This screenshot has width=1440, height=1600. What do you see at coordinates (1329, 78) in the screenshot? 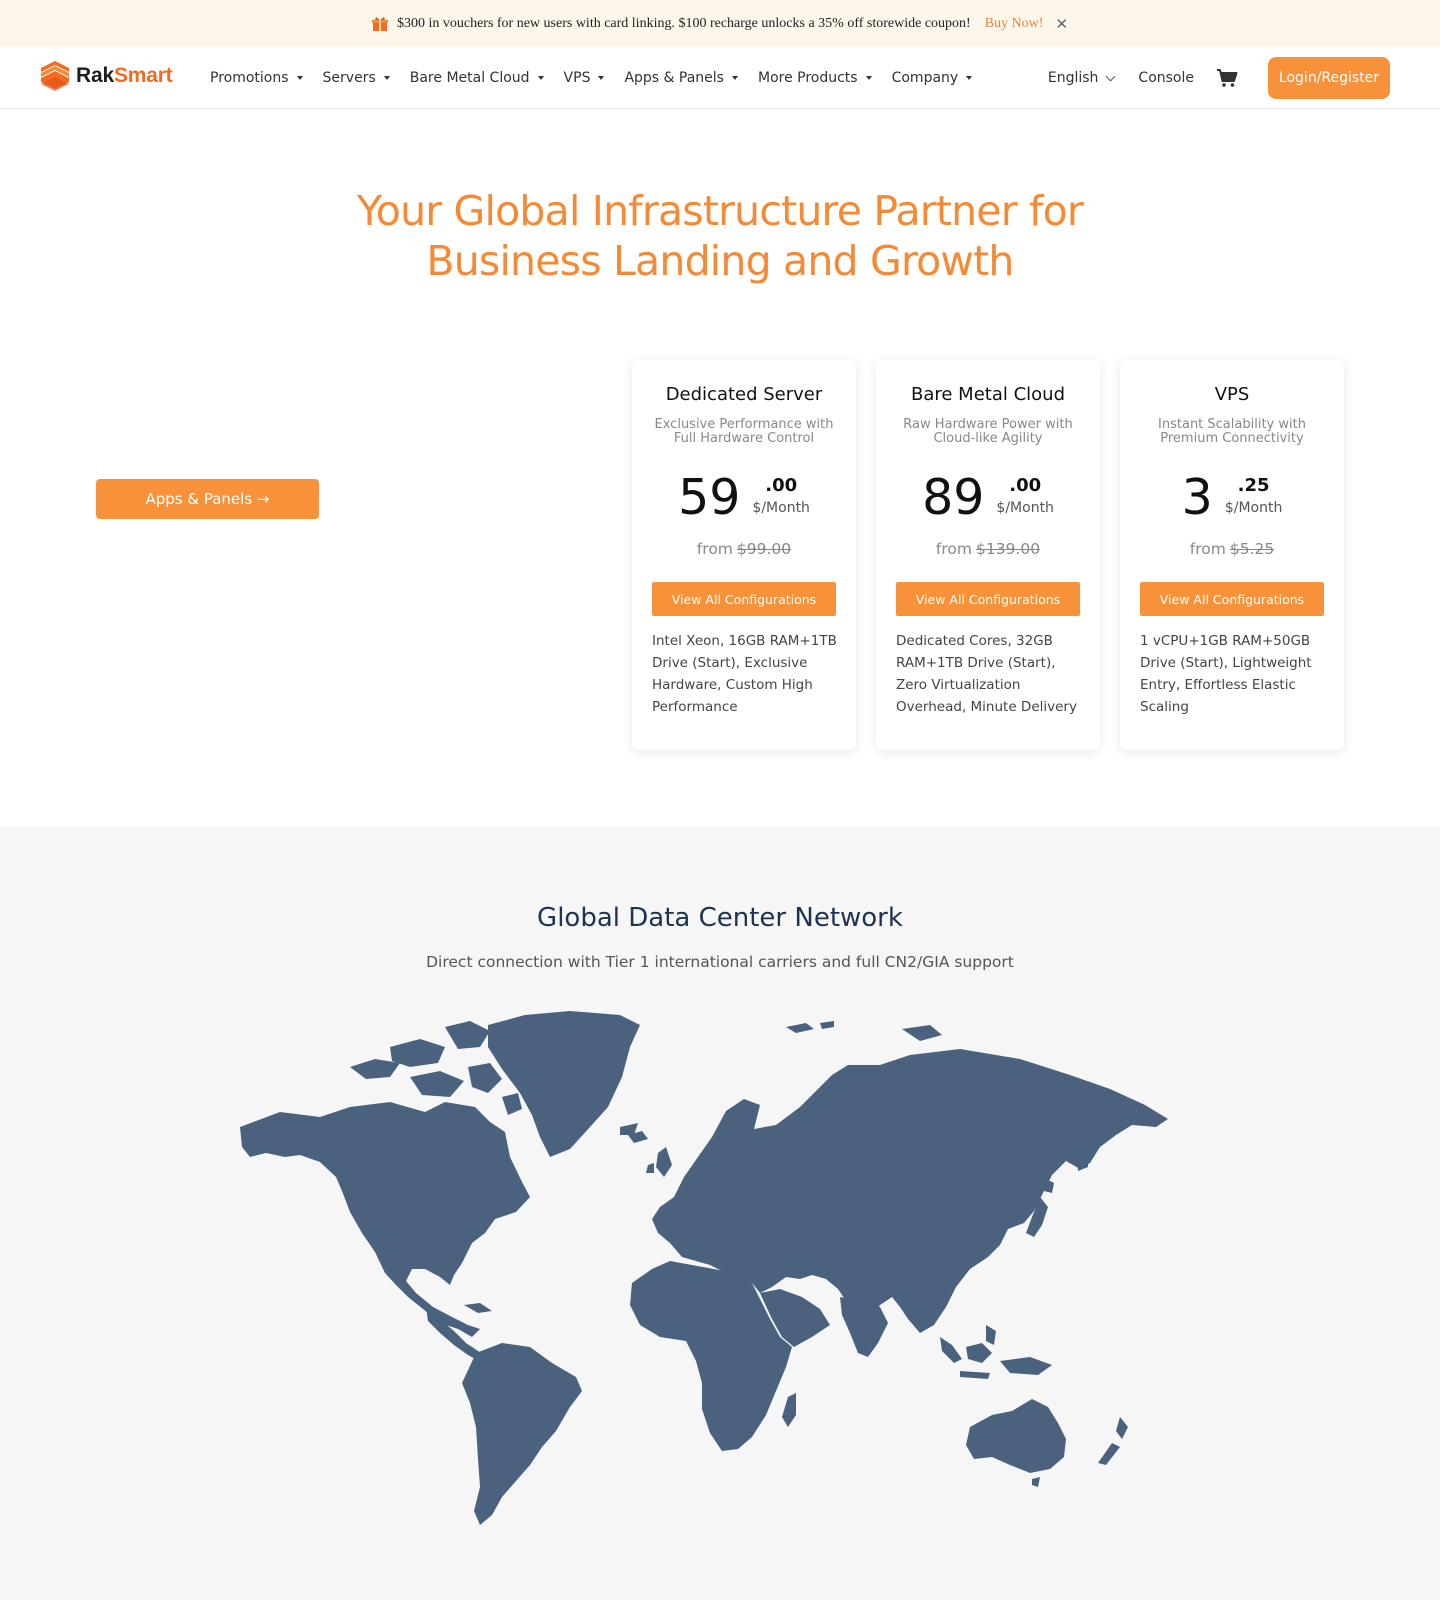
I see `login-register-button: Login/Register` at bounding box center [1329, 78].